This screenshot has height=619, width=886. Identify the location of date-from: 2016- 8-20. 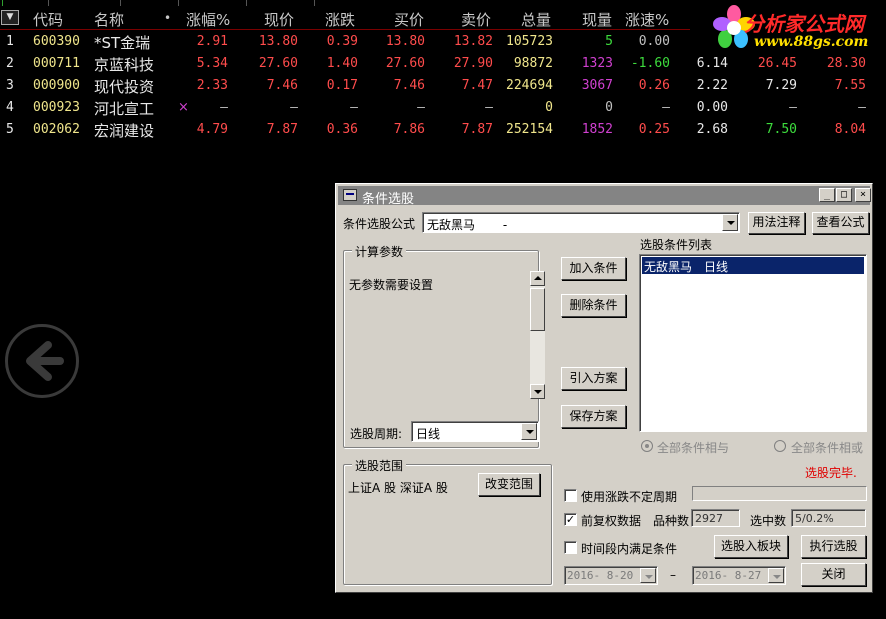
(611, 575).